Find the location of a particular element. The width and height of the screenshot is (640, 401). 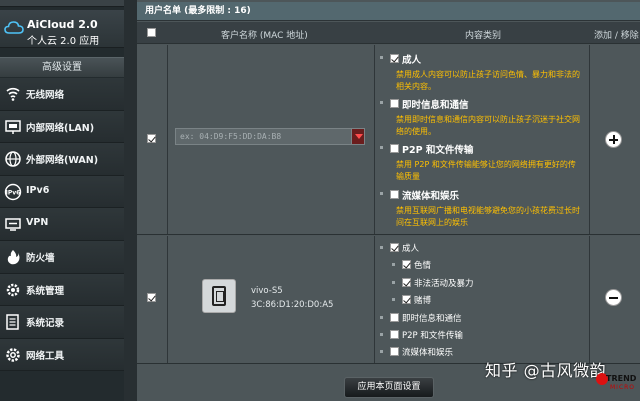

sidebar-item-label: 内部网络(LAN) is located at coordinates (60, 128).